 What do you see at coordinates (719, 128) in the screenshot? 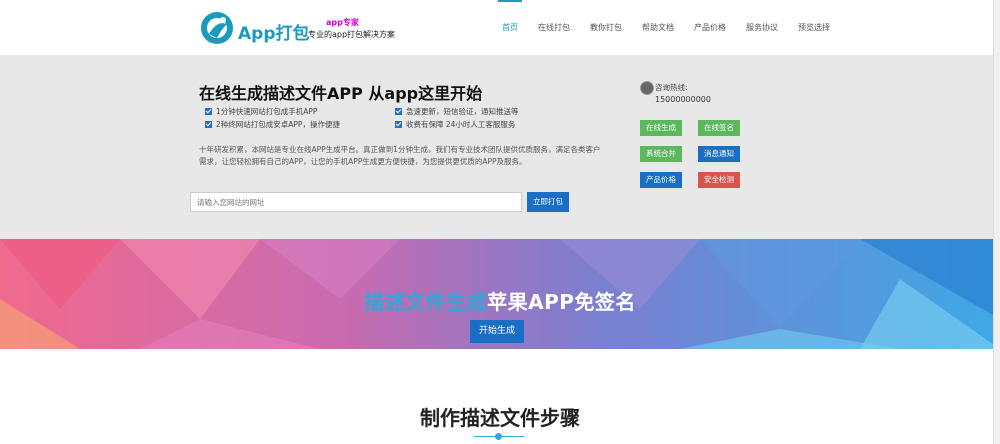
I see `online-sign-button: 在线签名` at bounding box center [719, 128].